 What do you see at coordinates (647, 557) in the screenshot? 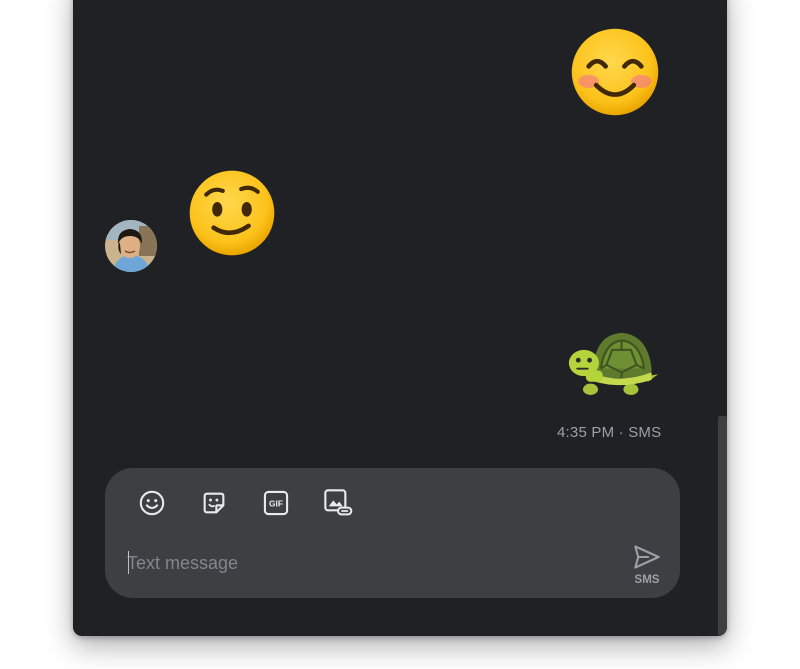
I see `send-icon` at bounding box center [647, 557].